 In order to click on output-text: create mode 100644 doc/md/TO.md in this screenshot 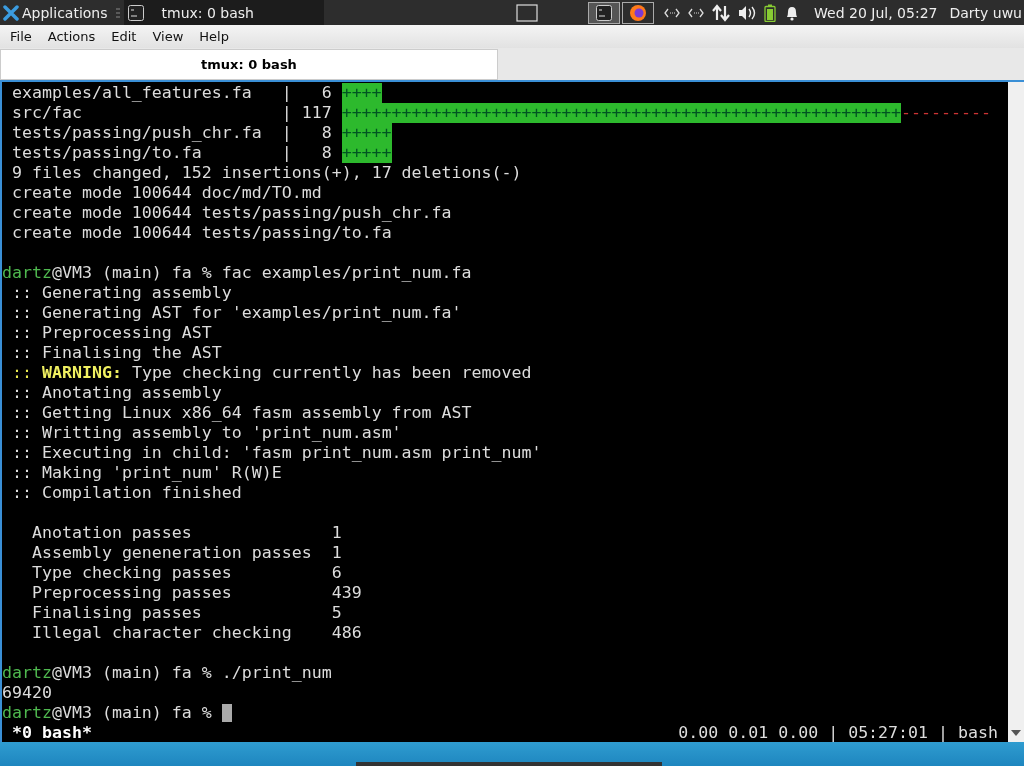, I will do `click(166, 193)`.